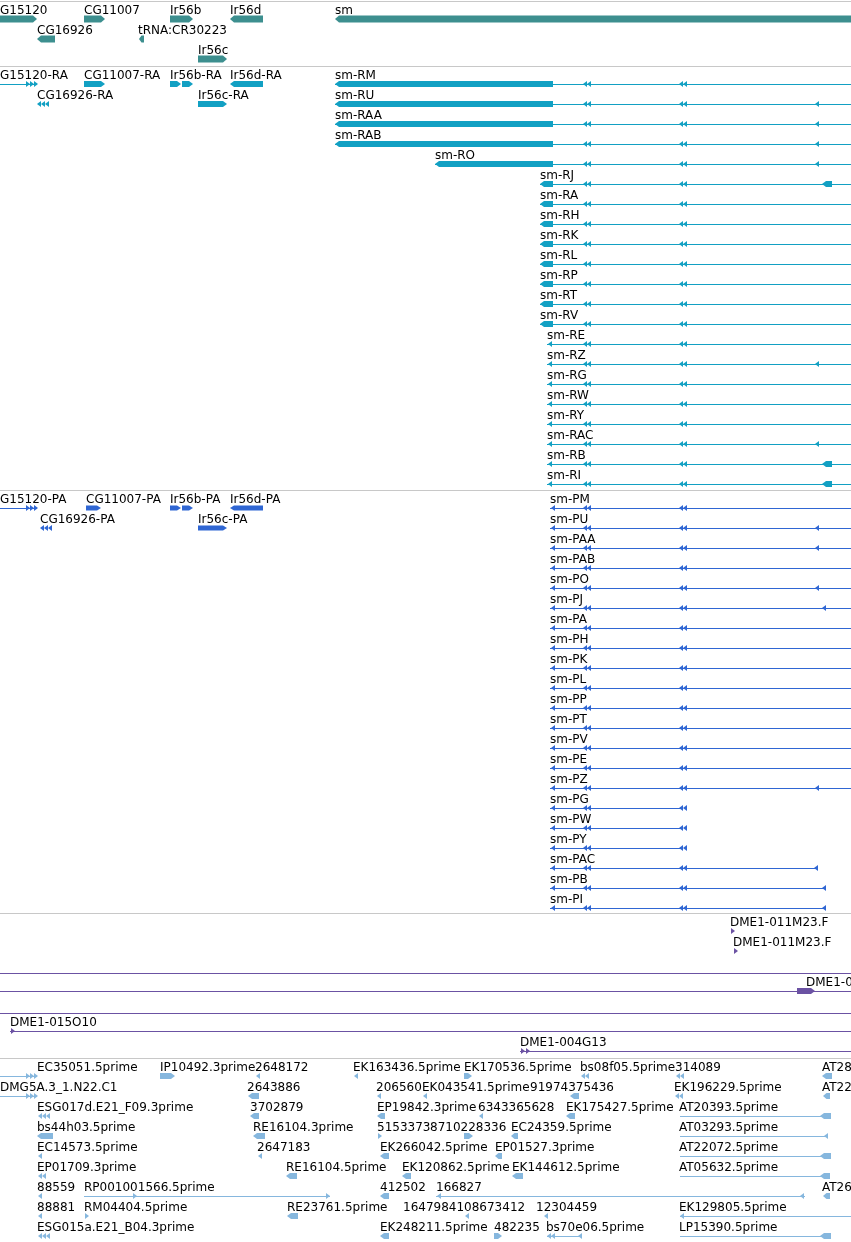 The width and height of the screenshot is (851, 1242). What do you see at coordinates (246, 10) in the screenshot?
I see `feature-label: Ir56d` at bounding box center [246, 10].